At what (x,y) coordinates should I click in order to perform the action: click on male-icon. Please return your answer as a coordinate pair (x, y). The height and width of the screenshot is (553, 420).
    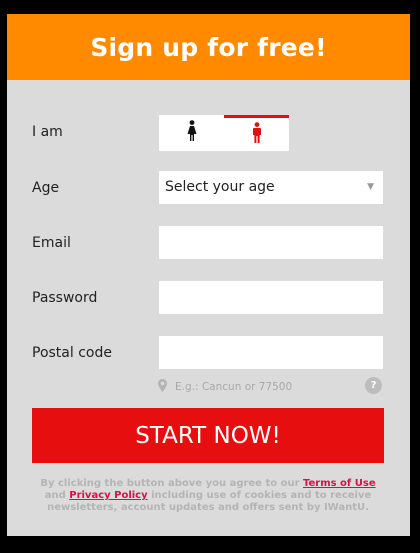
    Looking at the image, I should click on (257, 134).